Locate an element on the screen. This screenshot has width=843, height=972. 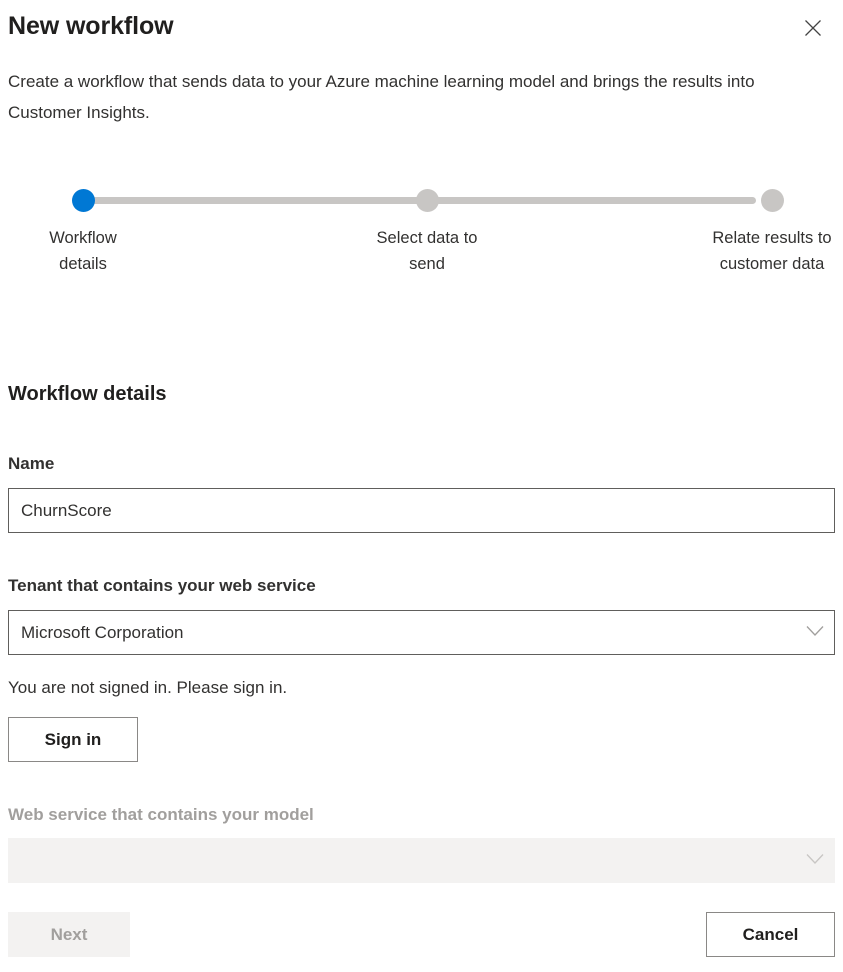
web-service-label: Web service that contains your model is located at coordinates (161, 814).